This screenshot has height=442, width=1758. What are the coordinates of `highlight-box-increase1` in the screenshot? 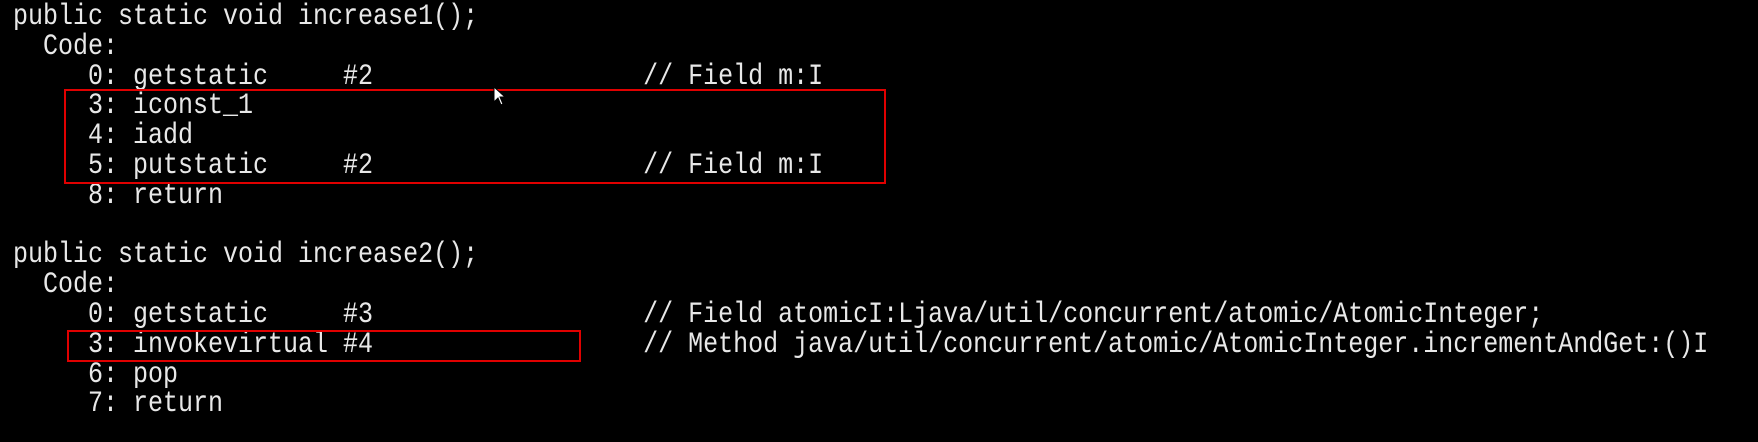 It's located at (475, 136).